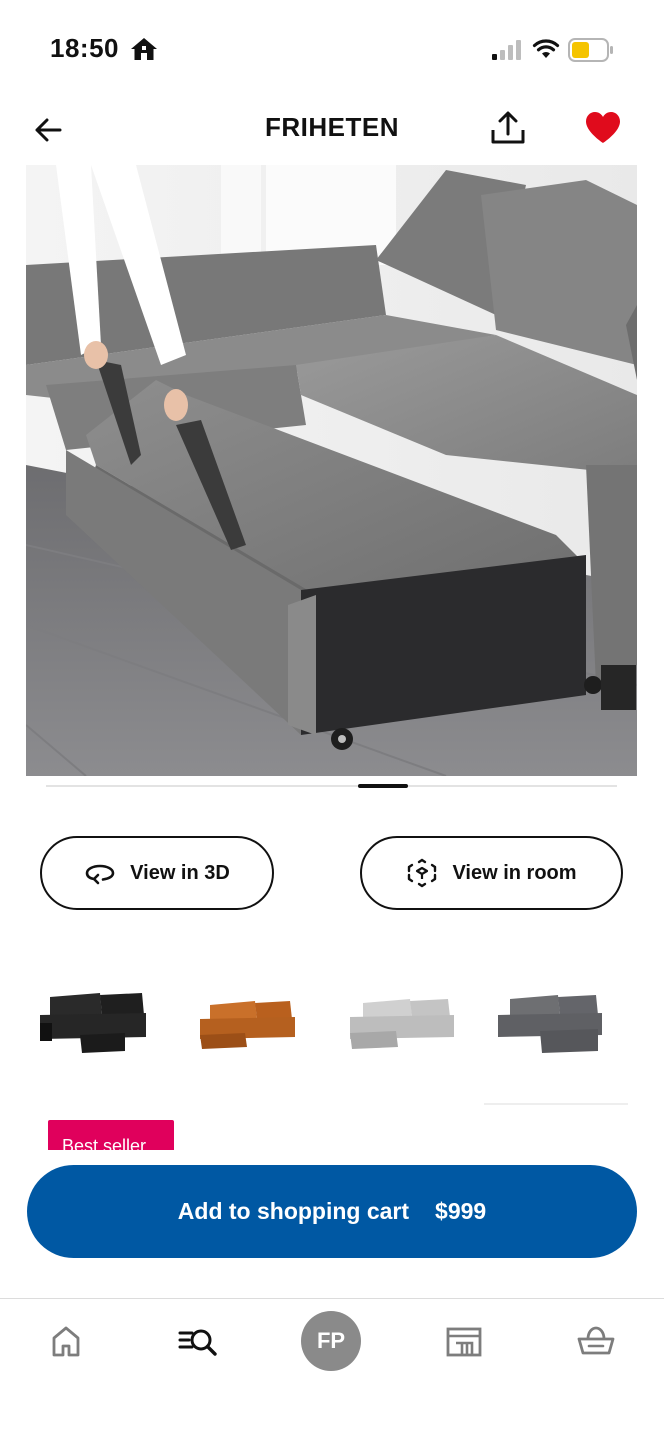  What do you see at coordinates (332, 50) in the screenshot?
I see `status-bar: 18:50` at bounding box center [332, 50].